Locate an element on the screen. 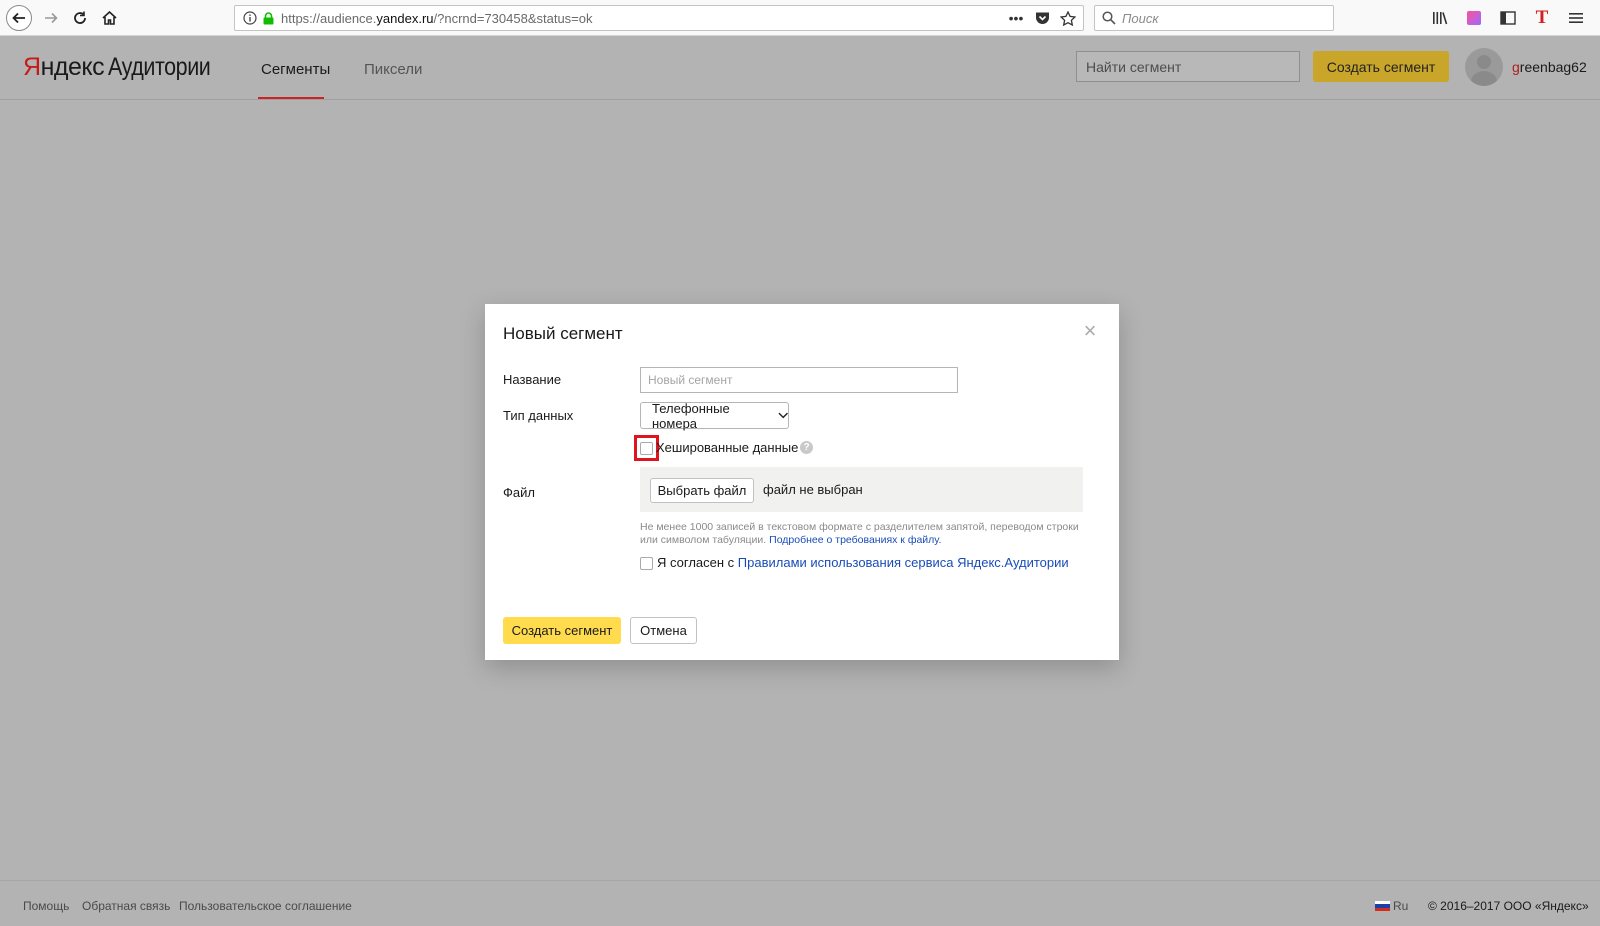 Image resolution: width=1600 pixels, height=926 pixels. toolbar-icons: T is located at coordinates (1508, 17).